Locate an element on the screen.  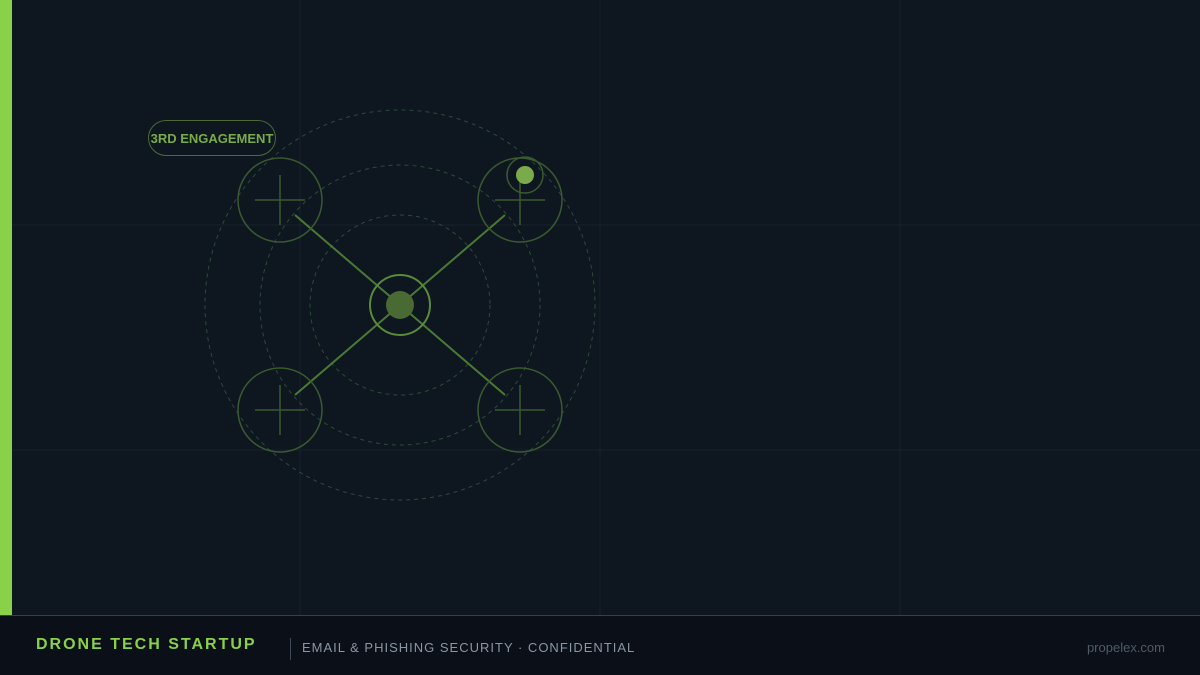
drone-icon is located at coordinates (400, 304).